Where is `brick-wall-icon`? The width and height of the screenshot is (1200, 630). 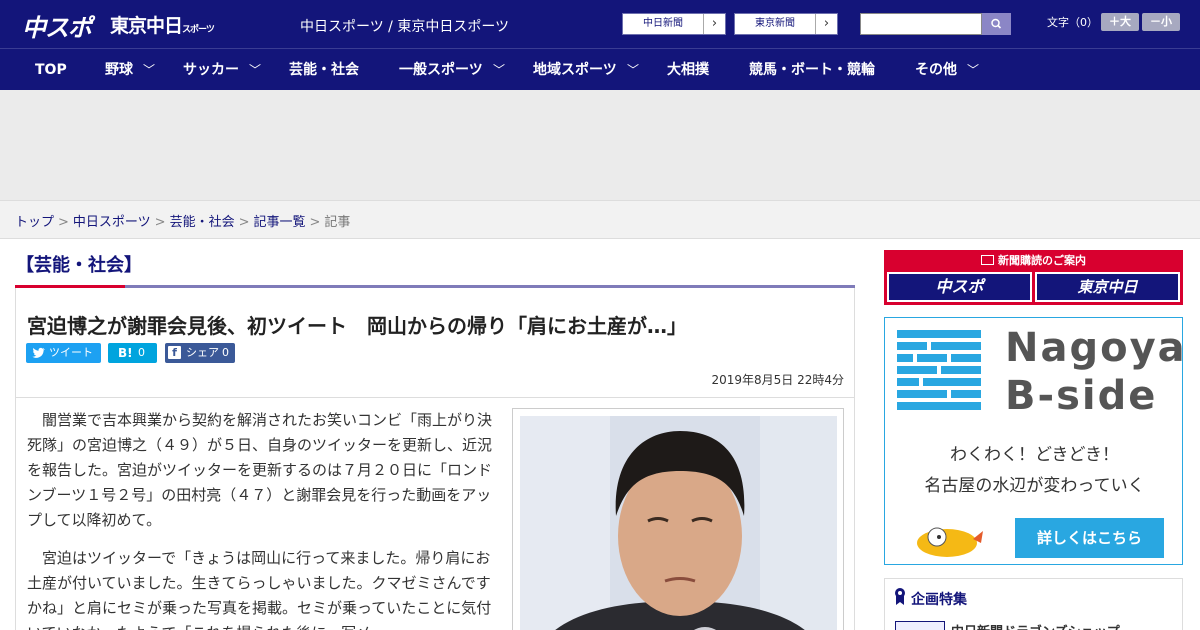
brick-wall-icon is located at coordinates (939, 370).